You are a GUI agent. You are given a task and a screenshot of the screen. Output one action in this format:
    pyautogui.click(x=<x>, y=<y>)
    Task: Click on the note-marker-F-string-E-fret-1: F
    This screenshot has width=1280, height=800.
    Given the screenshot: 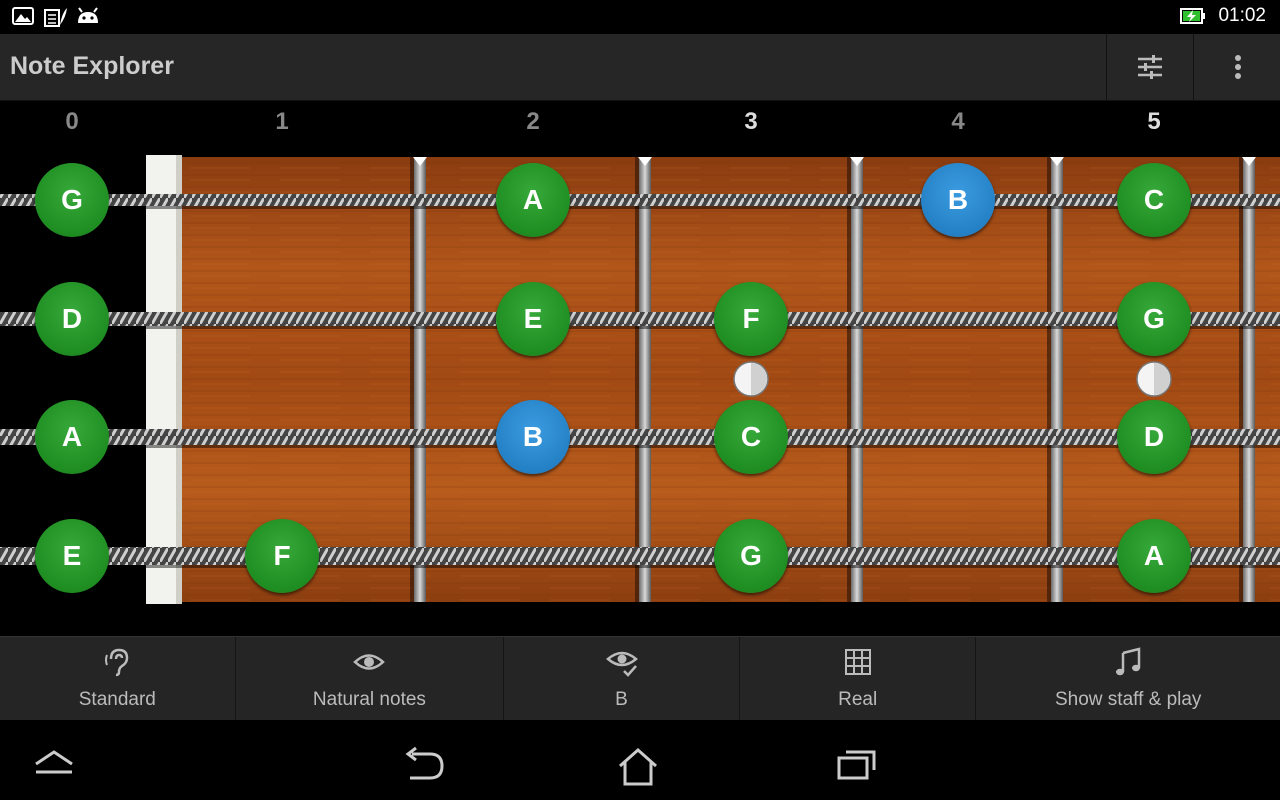 What is the action you would take?
    pyautogui.click(x=282, y=556)
    